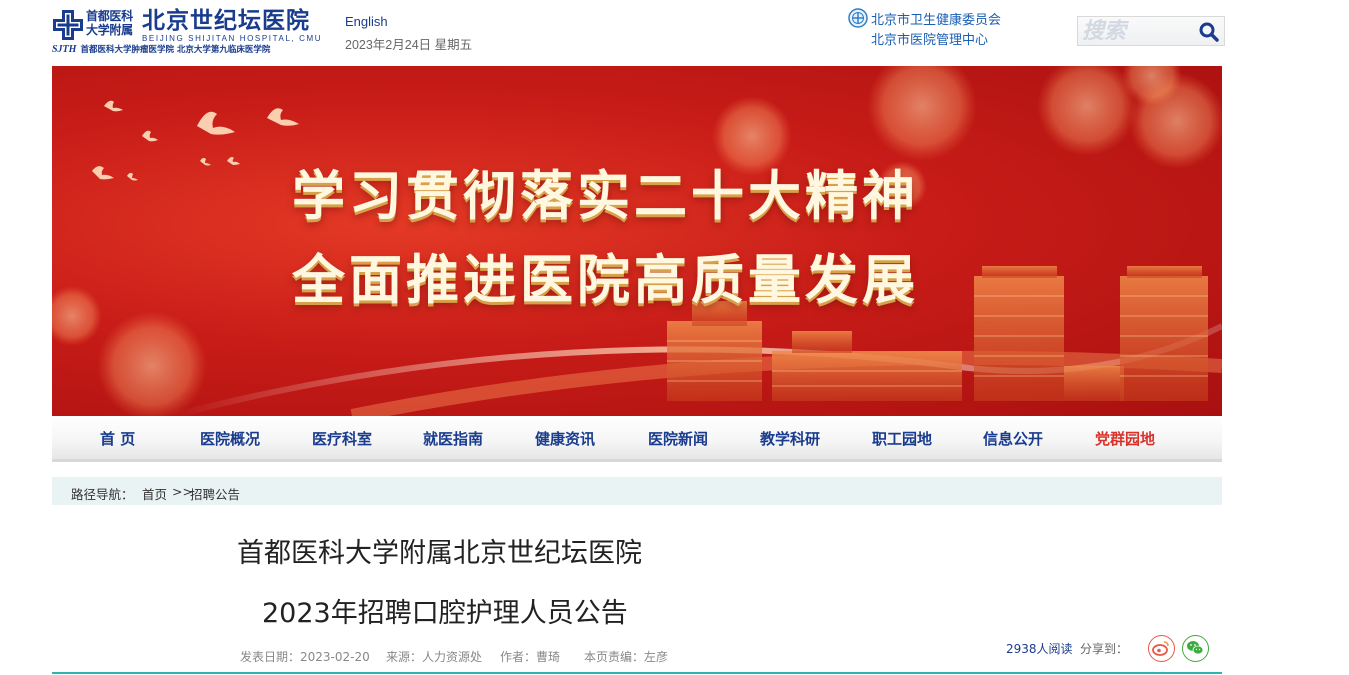  I want to click on doves, so click(195, 140).